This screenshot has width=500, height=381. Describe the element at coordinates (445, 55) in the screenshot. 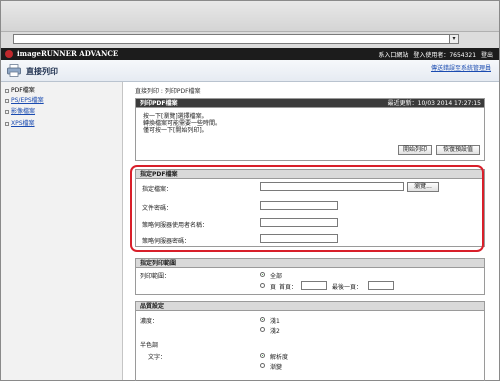

I see `login-user: 登入使用者：7654321` at that location.